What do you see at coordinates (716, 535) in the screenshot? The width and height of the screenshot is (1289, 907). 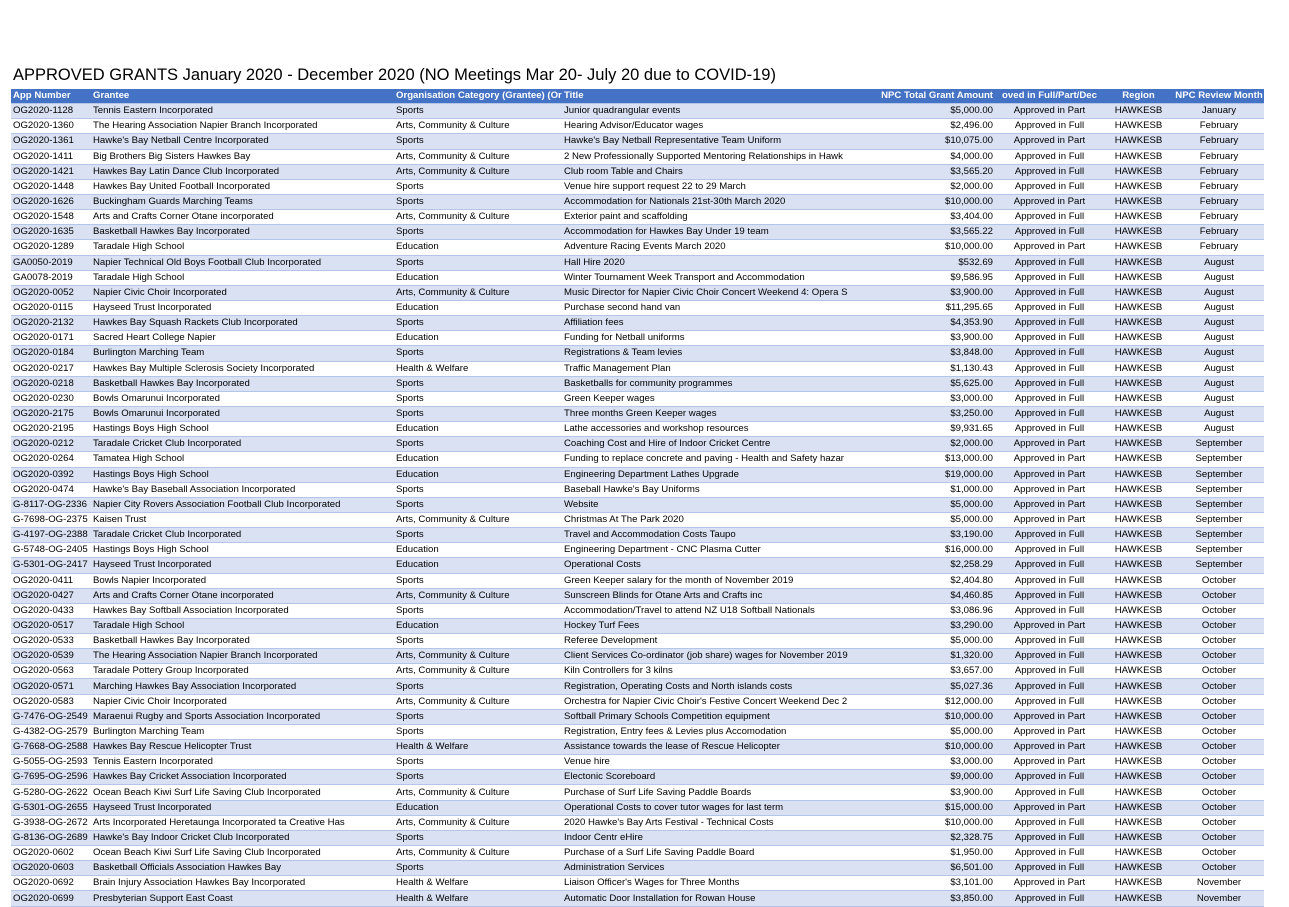 I see `cell-title: Travel and Accommodation Costs Taupo` at bounding box center [716, 535].